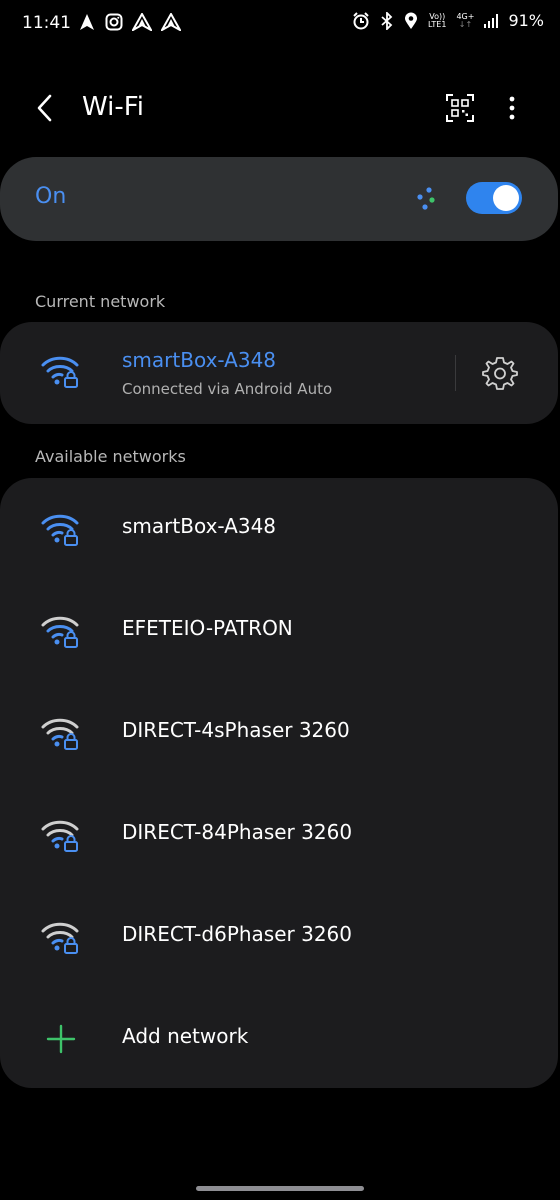  What do you see at coordinates (460, 108) in the screenshot?
I see `qr-code-icon` at bounding box center [460, 108].